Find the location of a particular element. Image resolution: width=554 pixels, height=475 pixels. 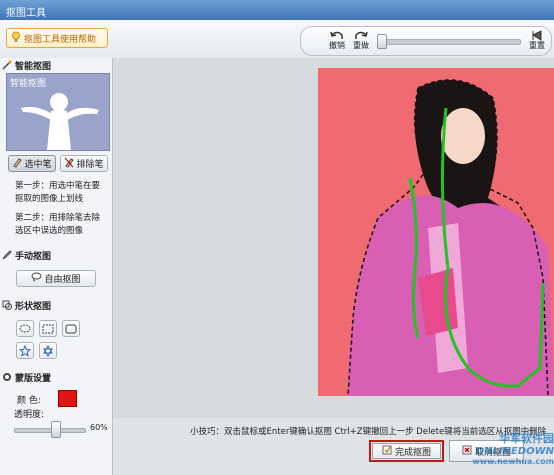

redo-button: 重做 is located at coordinates (361, 41).